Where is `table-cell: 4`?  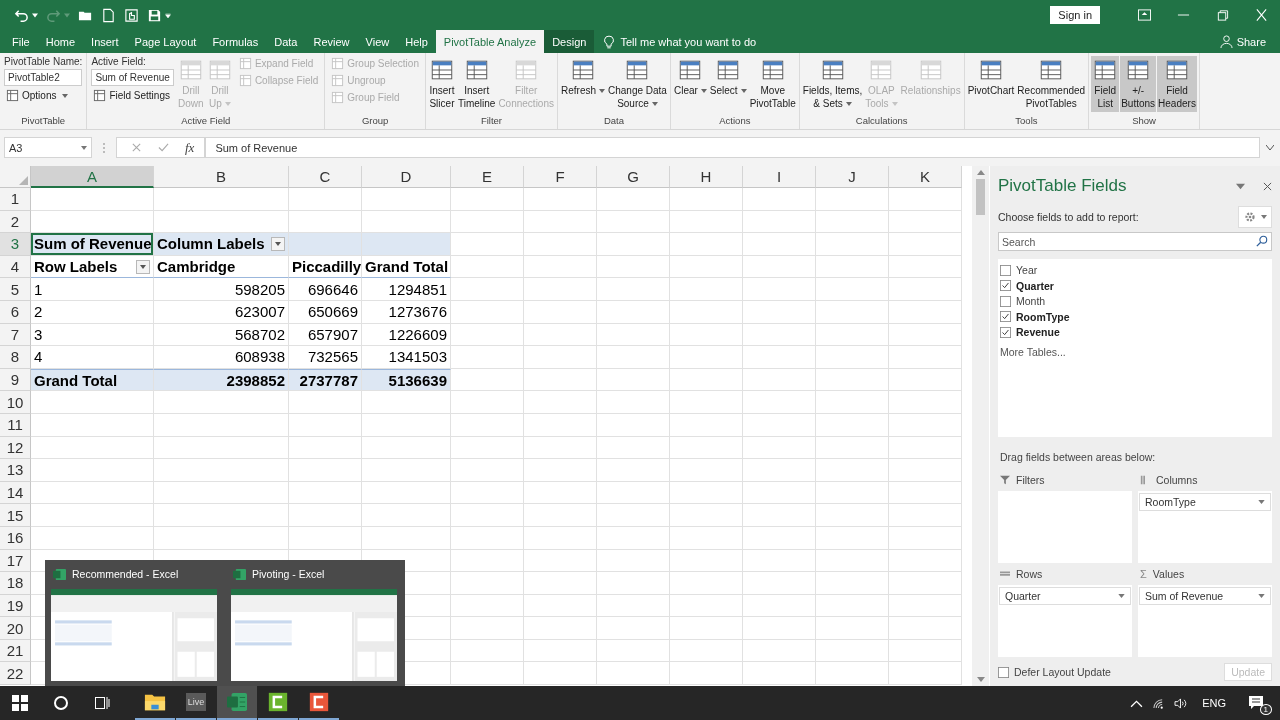 table-cell: 4 is located at coordinates (92, 357).